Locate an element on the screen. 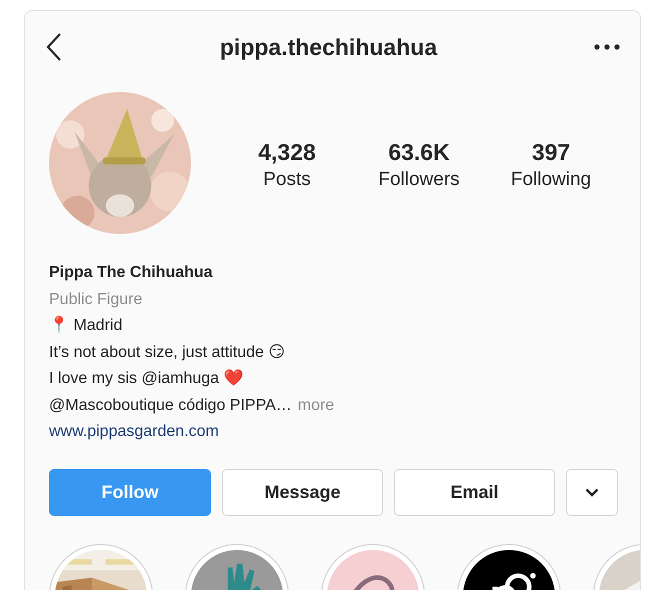 Image resolution: width=649 pixels, height=590 pixels. bio-text: I love my sis @iamhuga ❤ is located at coordinates (146, 378).